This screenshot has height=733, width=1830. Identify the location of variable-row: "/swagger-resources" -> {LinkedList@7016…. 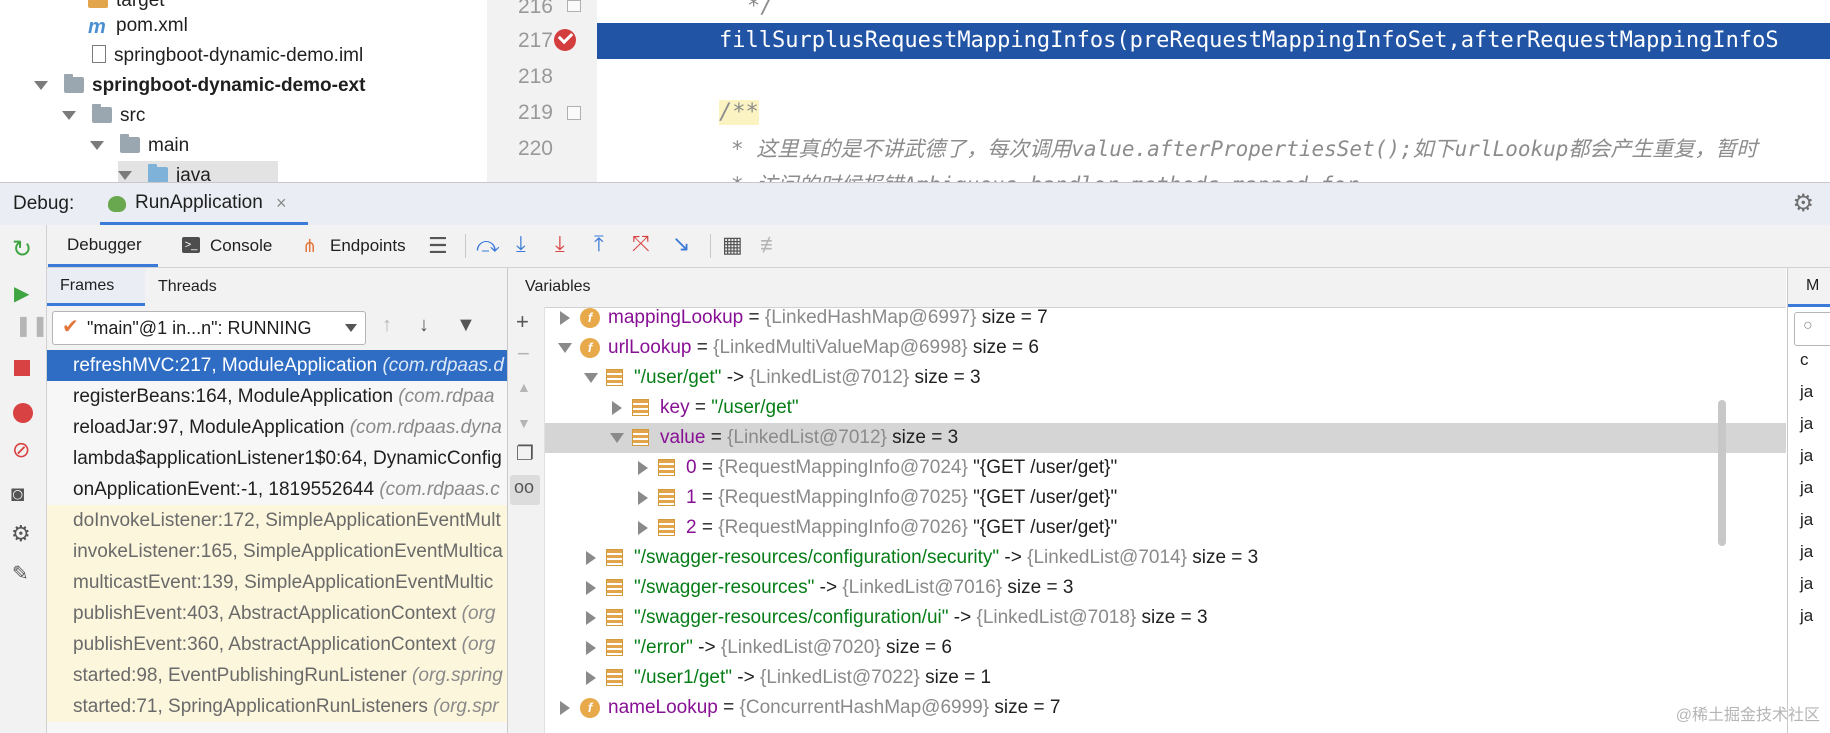
(1165, 588).